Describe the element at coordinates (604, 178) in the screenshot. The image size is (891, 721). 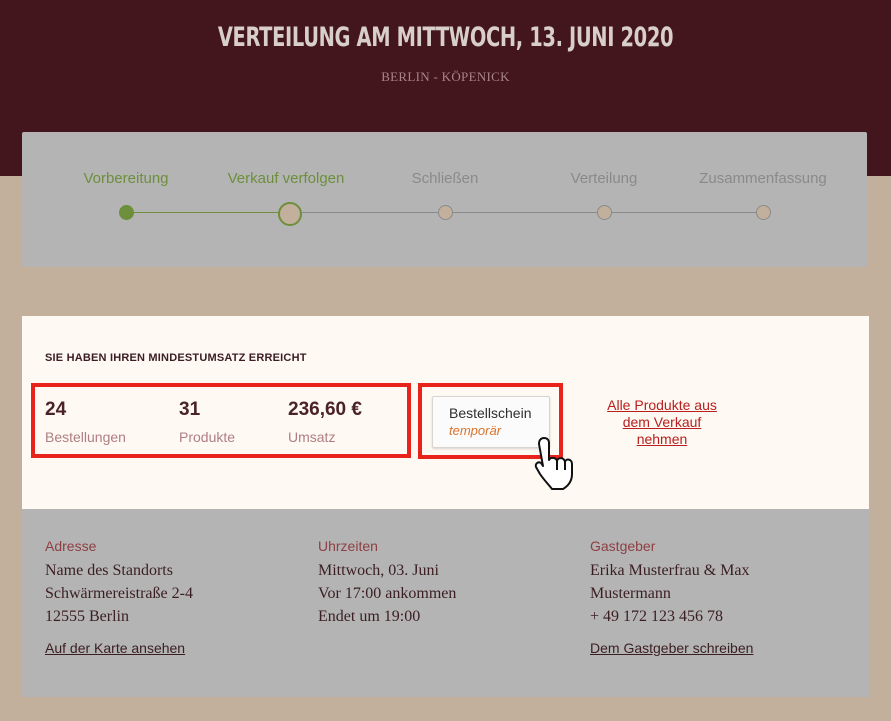
I see `step-verteilung: Verteilung` at that location.